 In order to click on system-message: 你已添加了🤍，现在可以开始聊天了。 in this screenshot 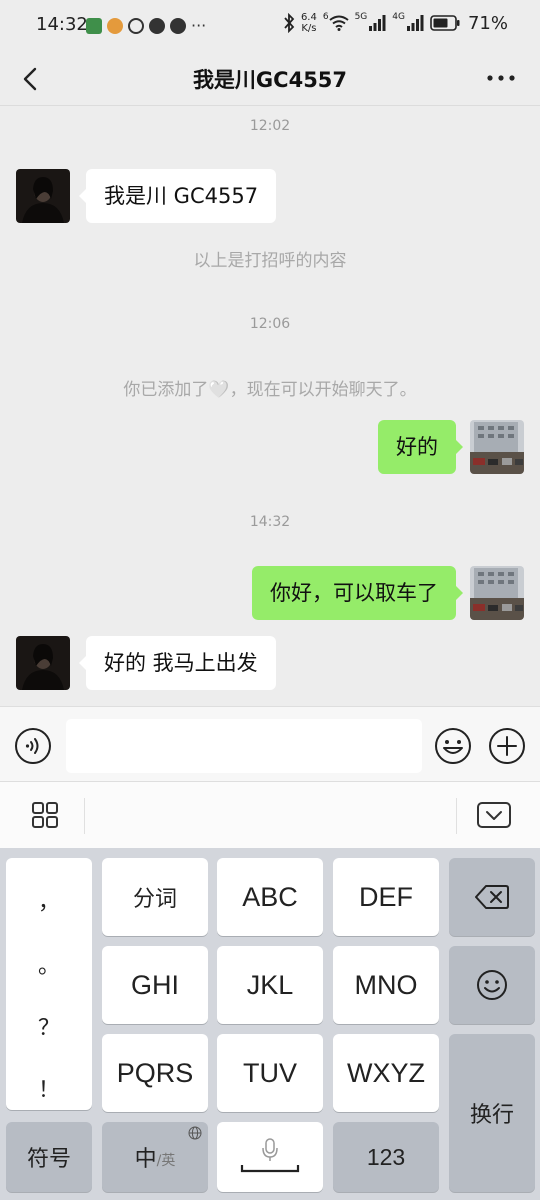, I will do `click(270, 390)`.